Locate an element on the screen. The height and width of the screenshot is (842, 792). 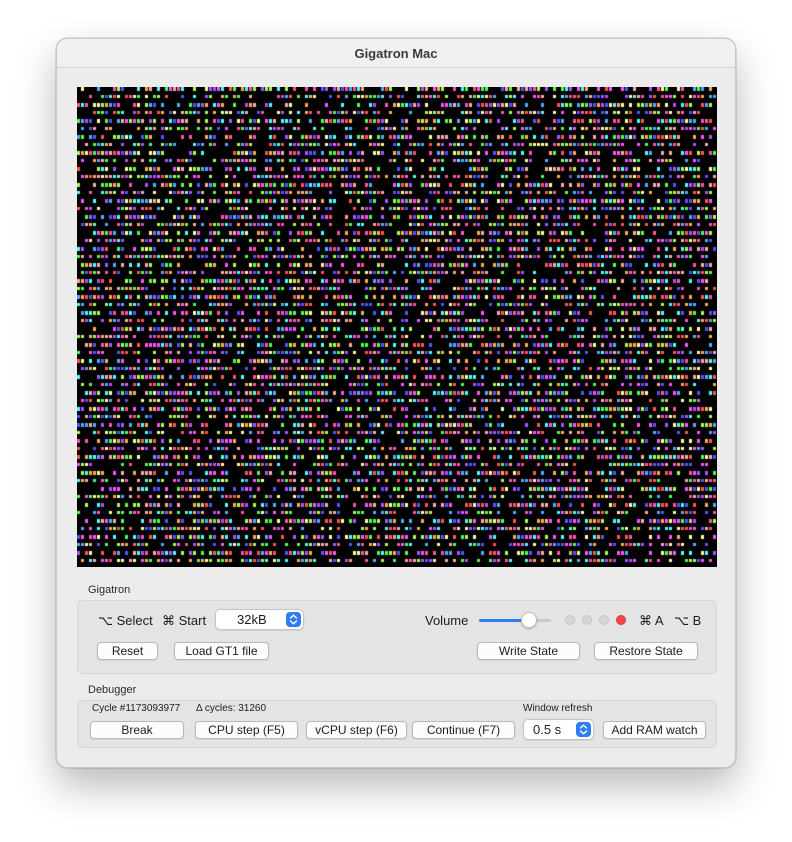
load-gt1-button: Load GT1 file is located at coordinates (221, 651).